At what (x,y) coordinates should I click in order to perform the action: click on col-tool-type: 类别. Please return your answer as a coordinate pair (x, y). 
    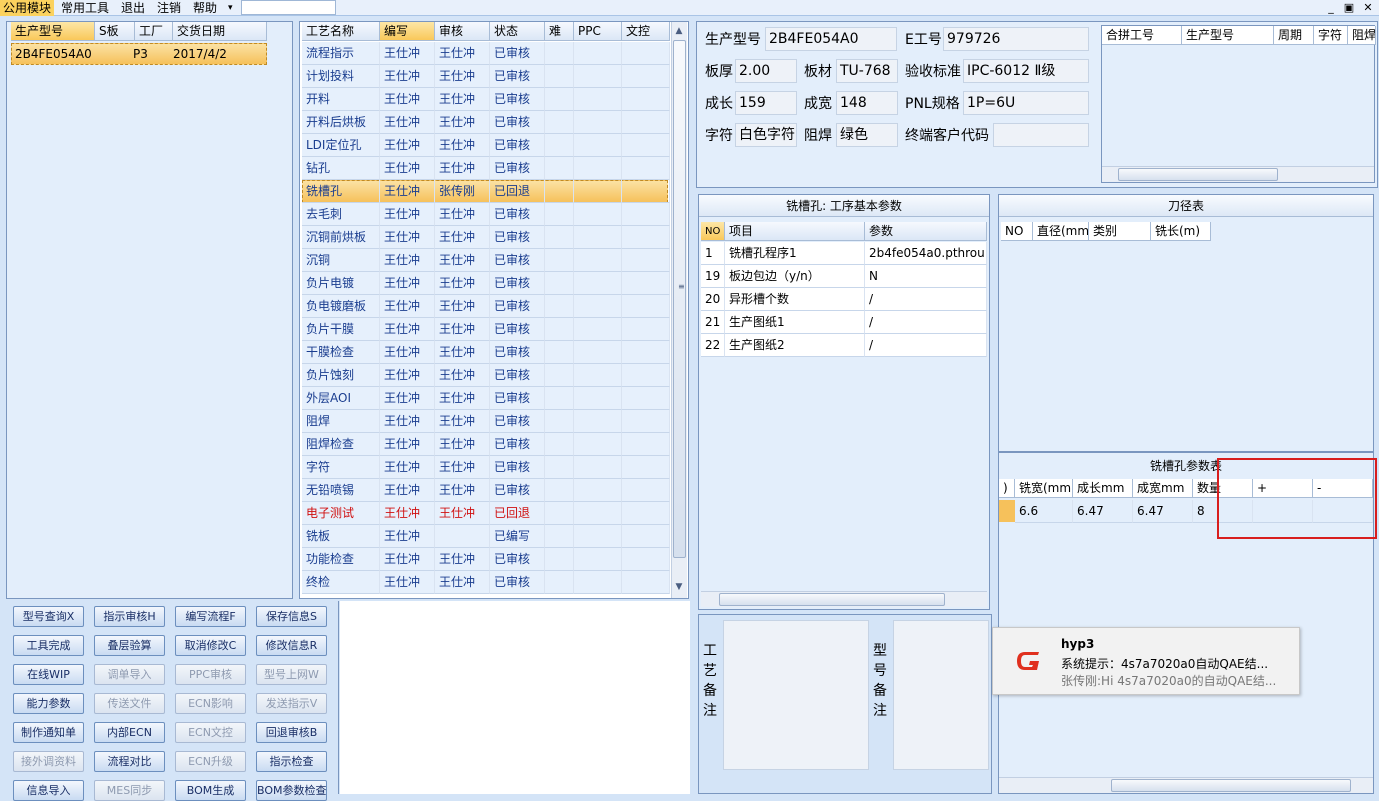
    Looking at the image, I should click on (1120, 231).